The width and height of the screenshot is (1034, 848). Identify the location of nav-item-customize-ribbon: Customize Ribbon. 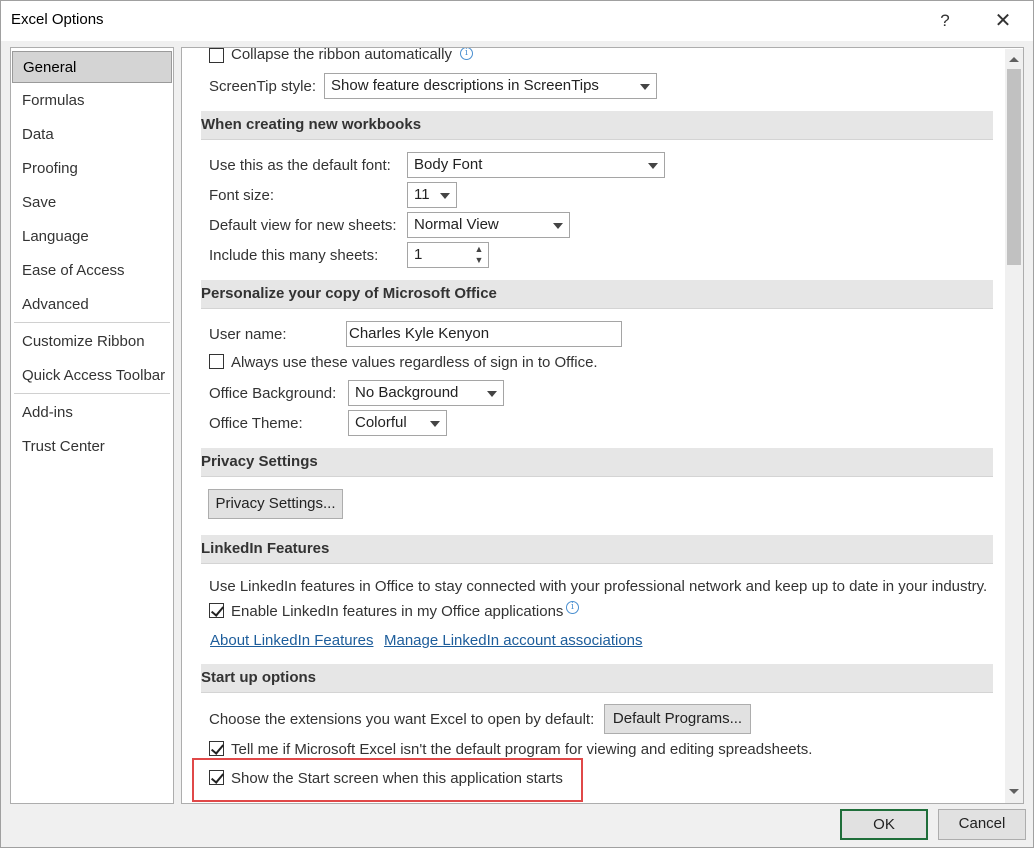
(92, 342).